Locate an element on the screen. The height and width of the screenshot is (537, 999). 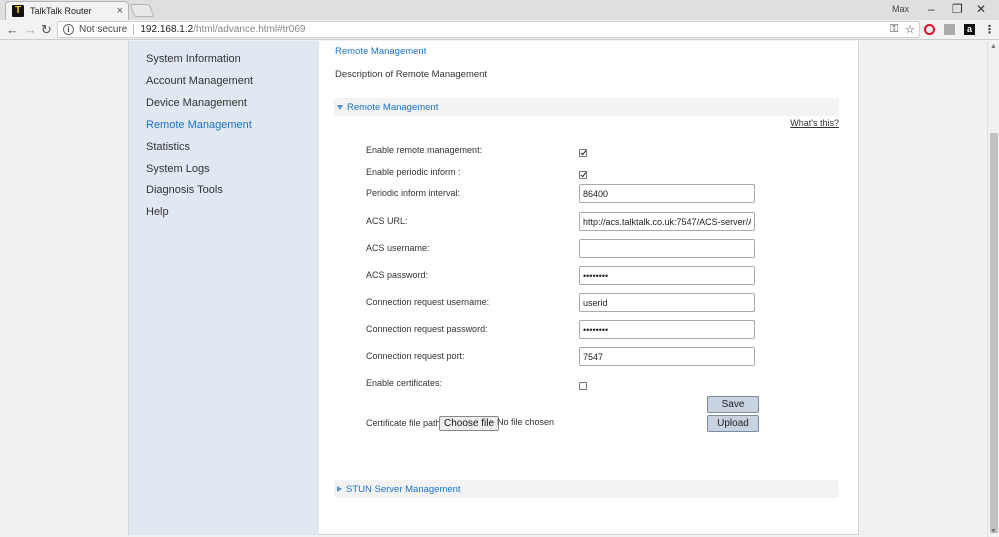
acs-username-label: ACS username: is located at coordinates (398, 248).